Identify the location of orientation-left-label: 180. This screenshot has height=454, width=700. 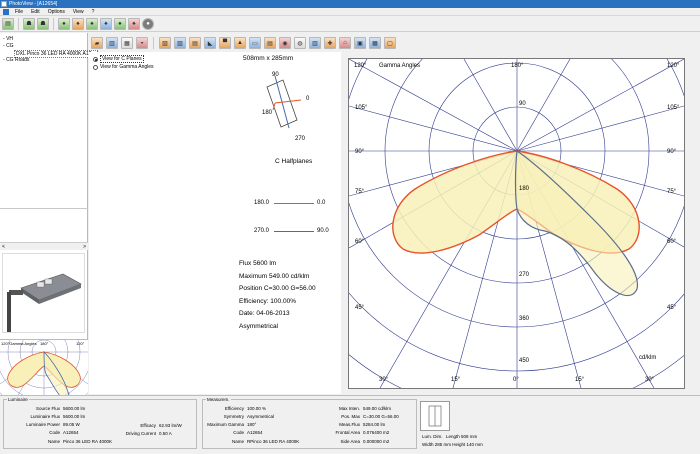
(267, 113).